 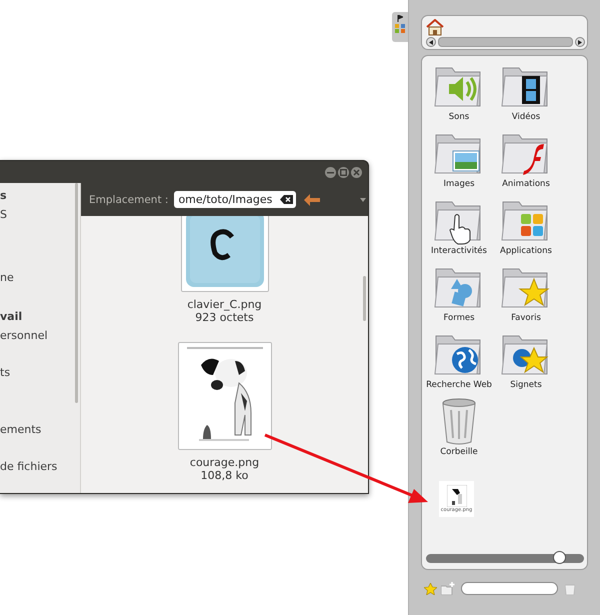 What do you see at coordinates (459, 251) in the screenshot?
I see `folder-label: Interactivités` at bounding box center [459, 251].